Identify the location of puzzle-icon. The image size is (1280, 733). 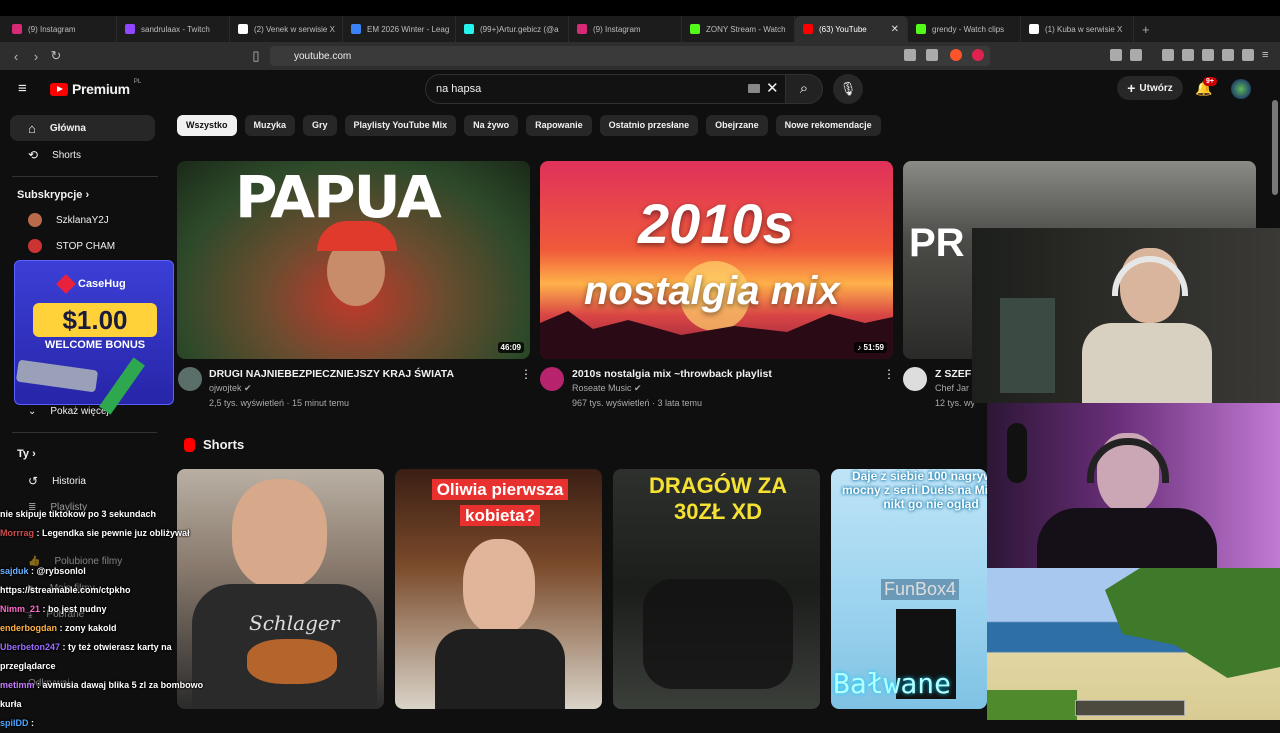
(1116, 55).